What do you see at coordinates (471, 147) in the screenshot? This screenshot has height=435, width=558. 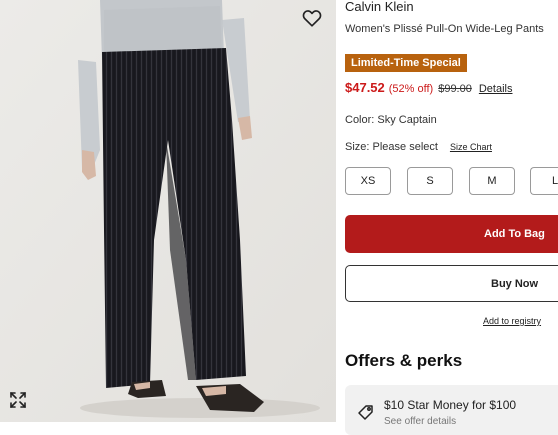 I see `size-chart-link: Size Chart` at bounding box center [471, 147].